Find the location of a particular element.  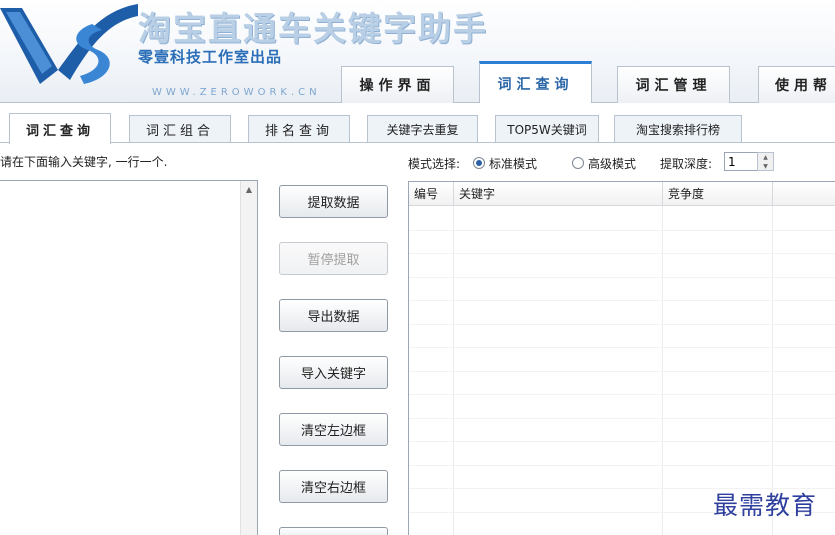

spin-down-icon: ▼ is located at coordinates (765, 166).